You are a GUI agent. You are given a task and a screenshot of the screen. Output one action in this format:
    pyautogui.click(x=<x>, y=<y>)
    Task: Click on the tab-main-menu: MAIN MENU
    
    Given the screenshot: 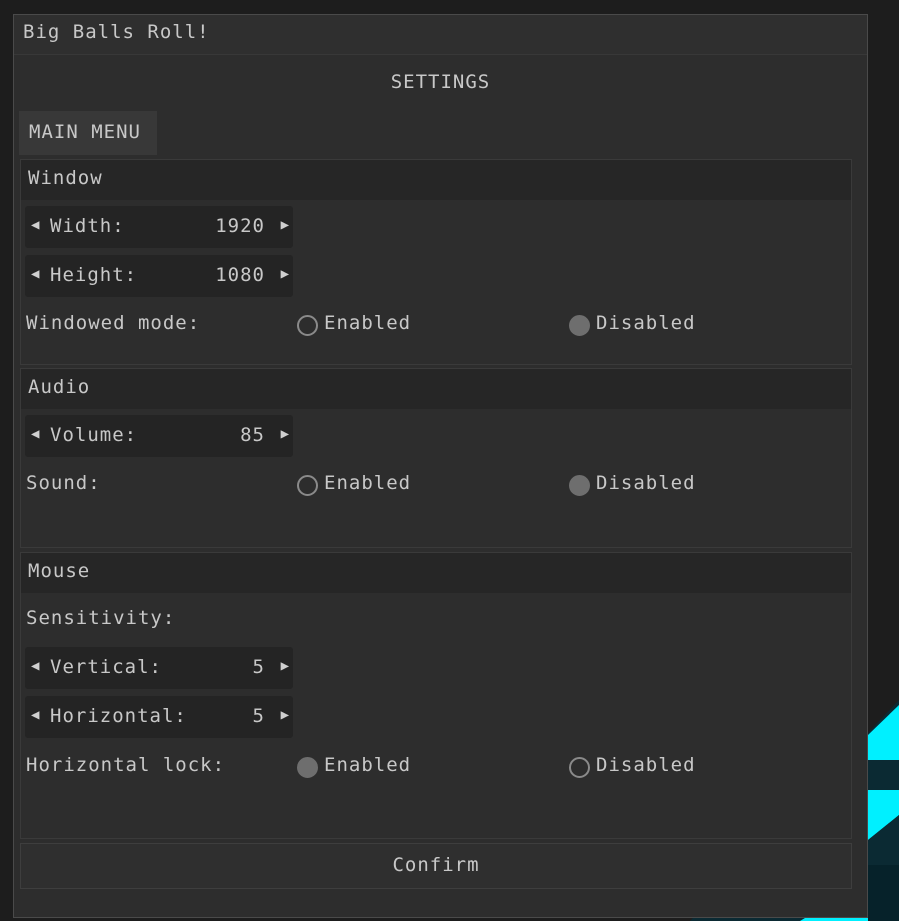 What is the action you would take?
    pyautogui.click(x=88, y=133)
    